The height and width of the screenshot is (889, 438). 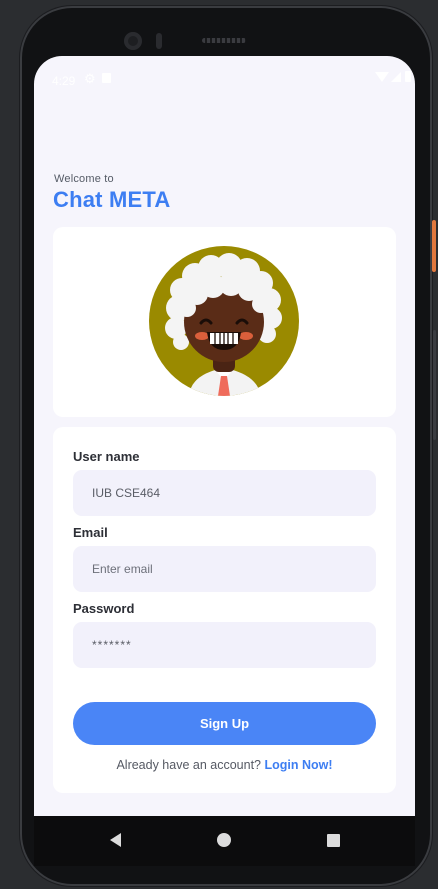 I want to click on email-label: Email, so click(x=90, y=532).